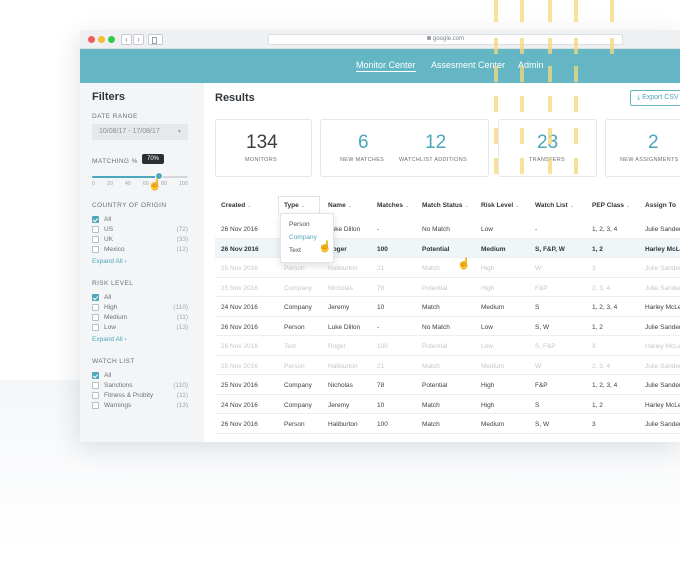 Image resolution: width=680 pixels, height=565 pixels. Describe the element at coordinates (298, 405) in the screenshot. I see `cell-type: Company` at that location.